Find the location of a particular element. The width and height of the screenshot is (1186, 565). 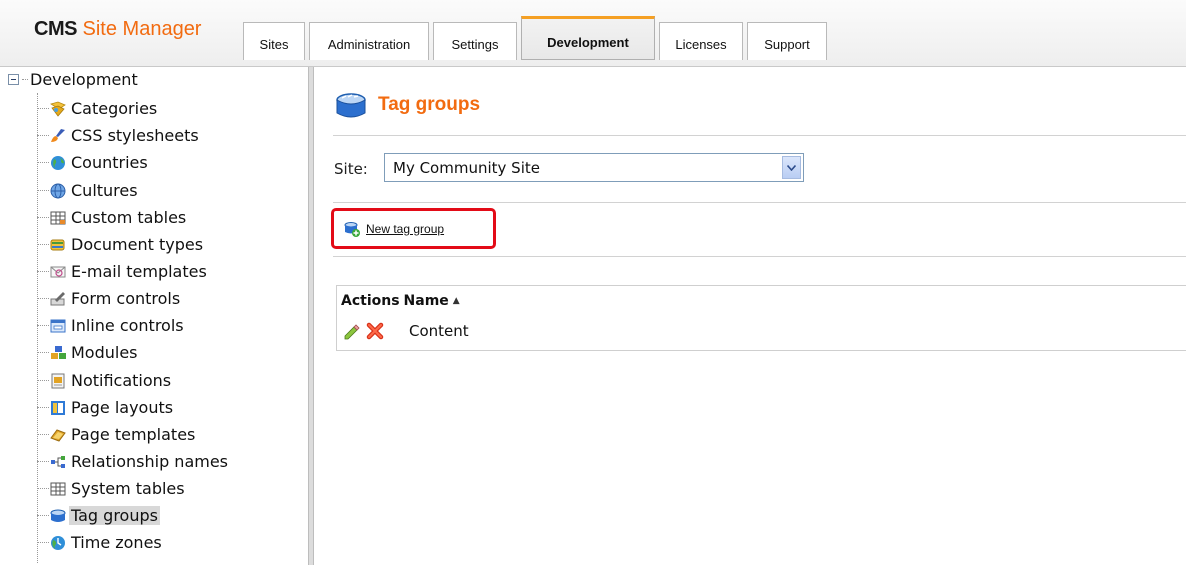

tree-item-label: Notifications is located at coordinates (121, 380).